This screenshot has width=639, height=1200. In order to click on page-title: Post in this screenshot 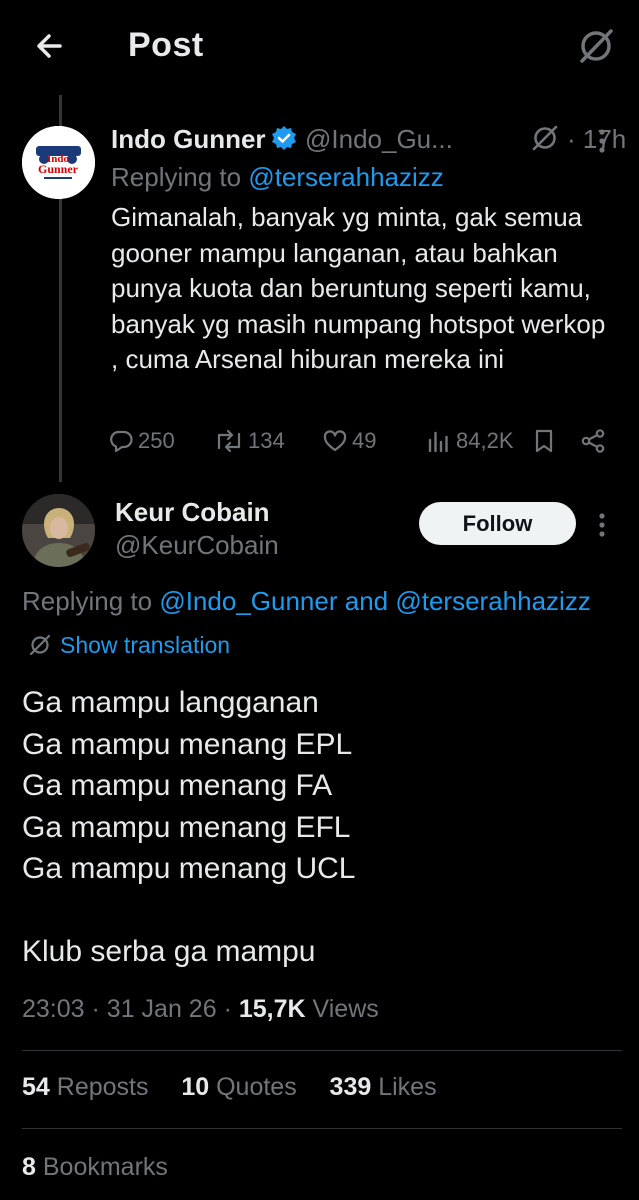, I will do `click(166, 45)`.